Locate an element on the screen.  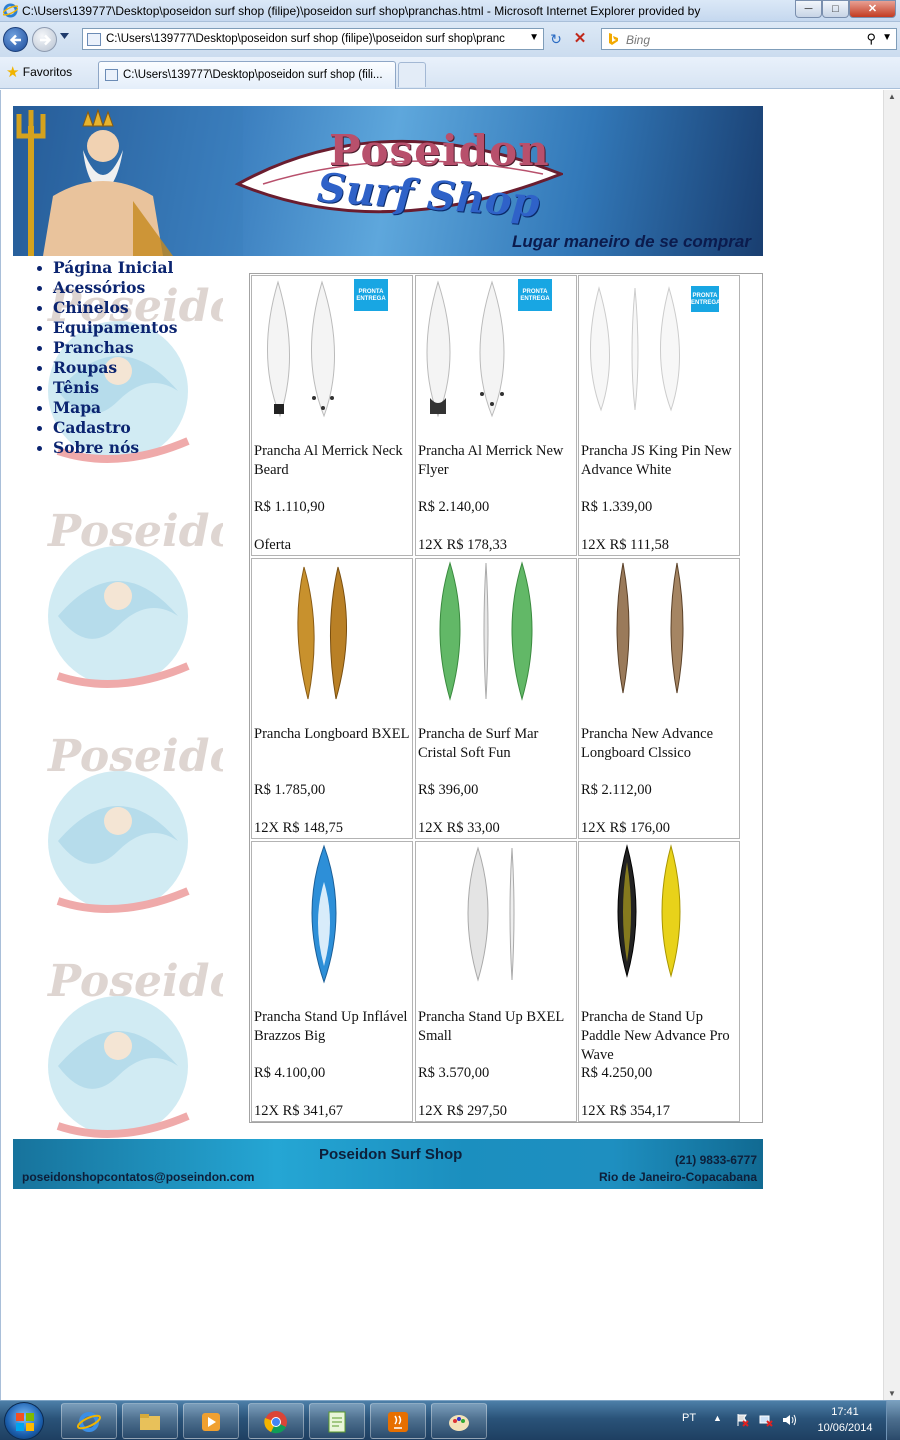
product-price: R$ 4.250,00 is located at coordinates (617, 1073).